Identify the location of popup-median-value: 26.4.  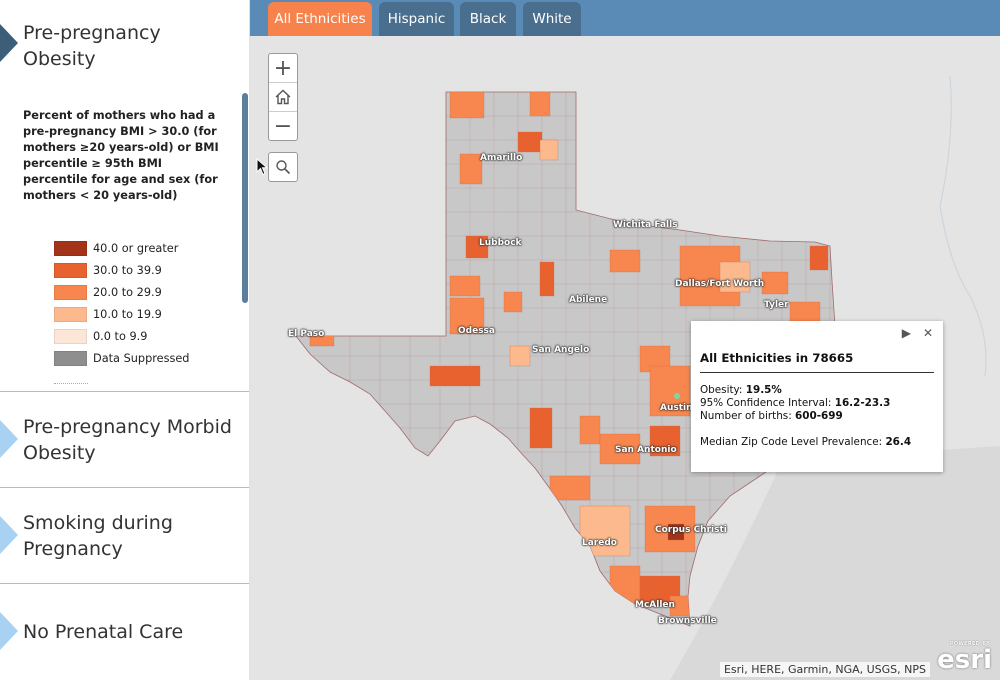
(898, 442).